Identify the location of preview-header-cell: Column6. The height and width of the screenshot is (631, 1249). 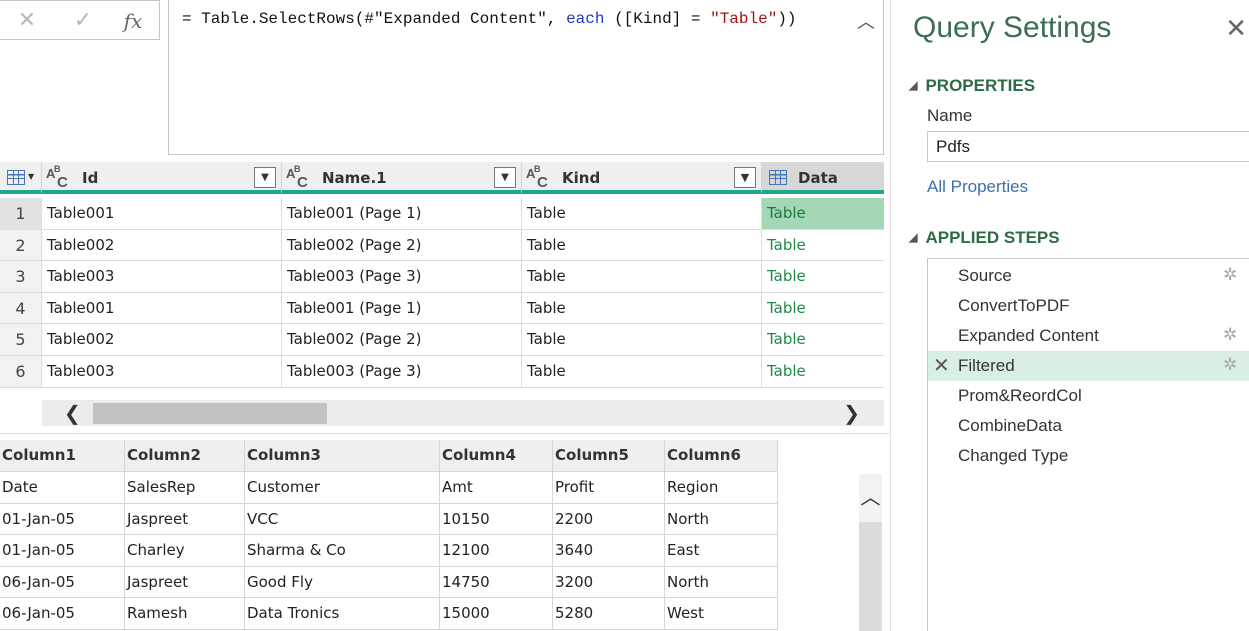
(721, 456).